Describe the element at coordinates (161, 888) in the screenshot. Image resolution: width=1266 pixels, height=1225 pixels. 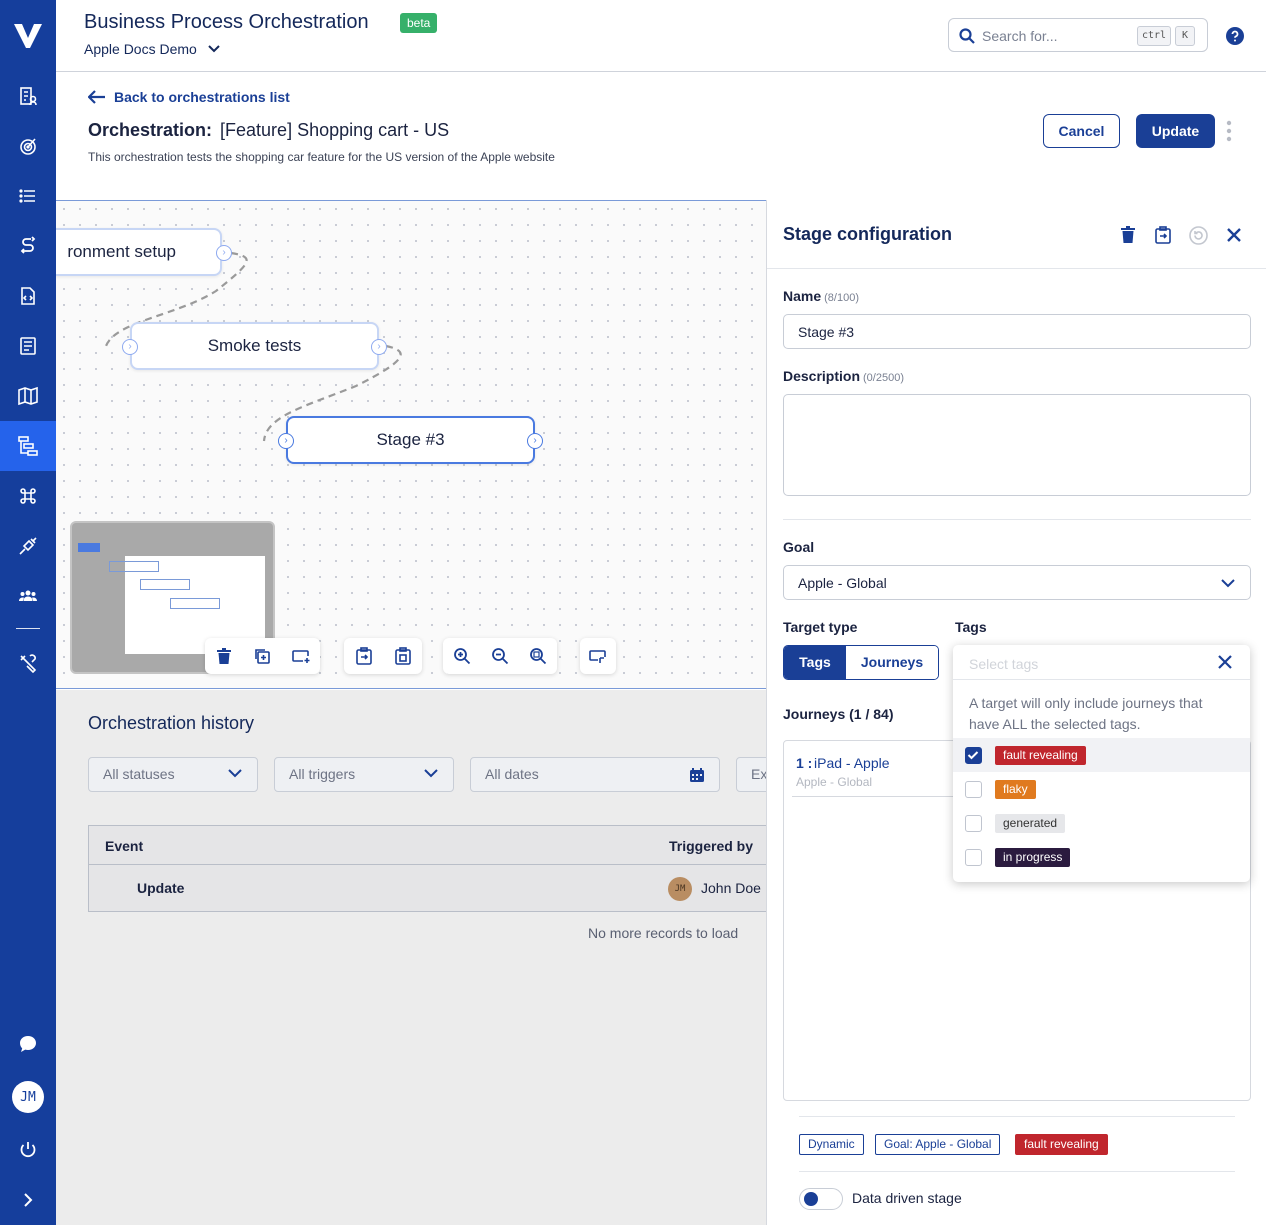
I see `event-cell: Update` at that location.